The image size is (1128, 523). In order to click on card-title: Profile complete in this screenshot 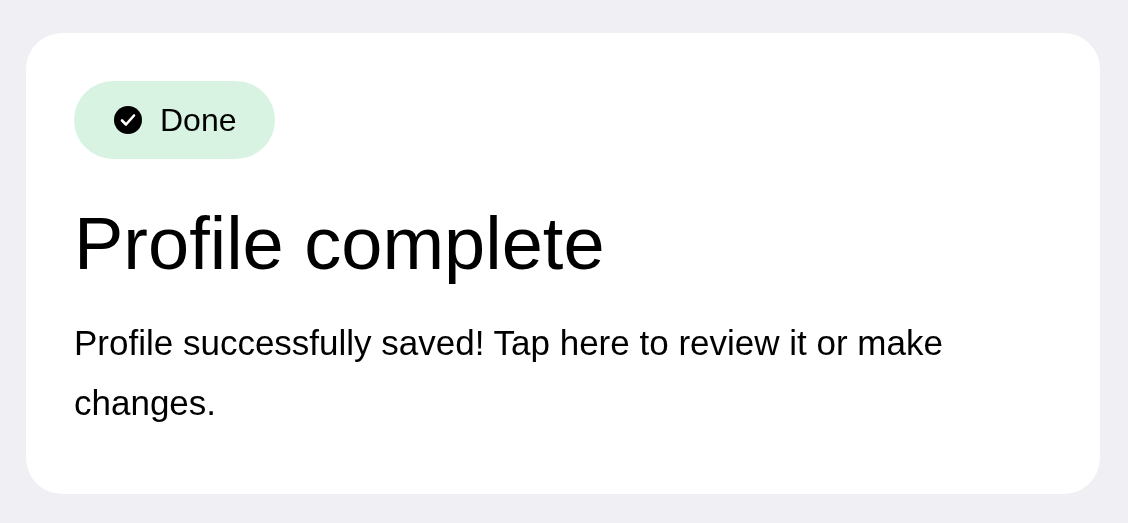, I will do `click(339, 244)`.